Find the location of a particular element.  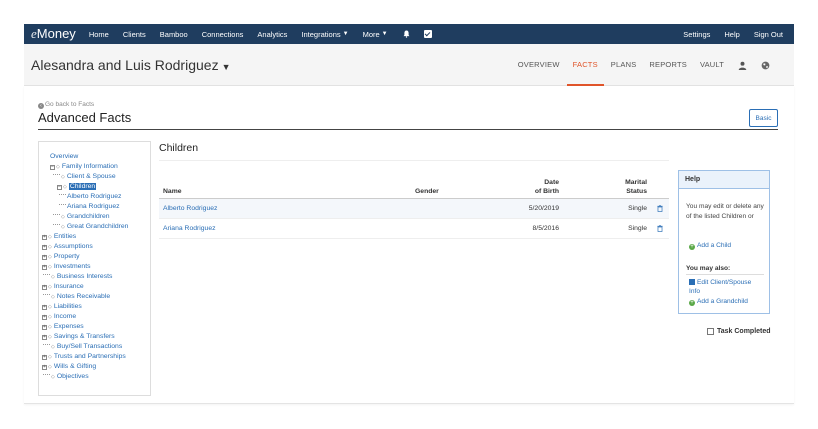

col-marital-line2: Status is located at coordinates (636, 191).